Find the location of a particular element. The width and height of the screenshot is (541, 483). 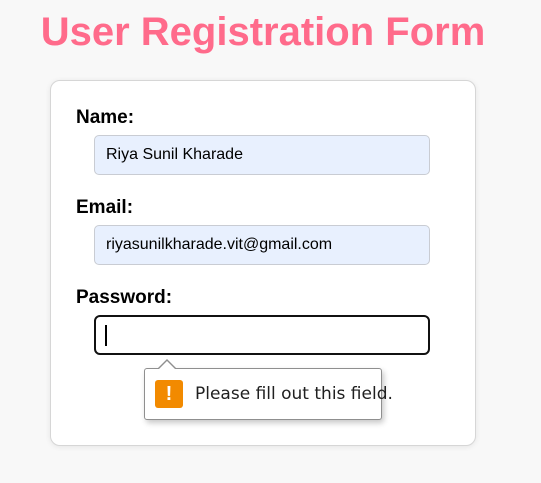

text-caret is located at coordinates (106, 335).